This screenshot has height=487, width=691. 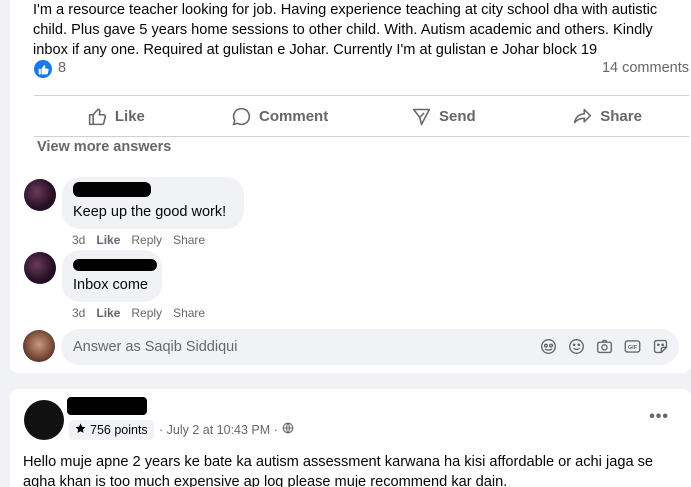 I want to click on like-label: Like, so click(x=129, y=116).